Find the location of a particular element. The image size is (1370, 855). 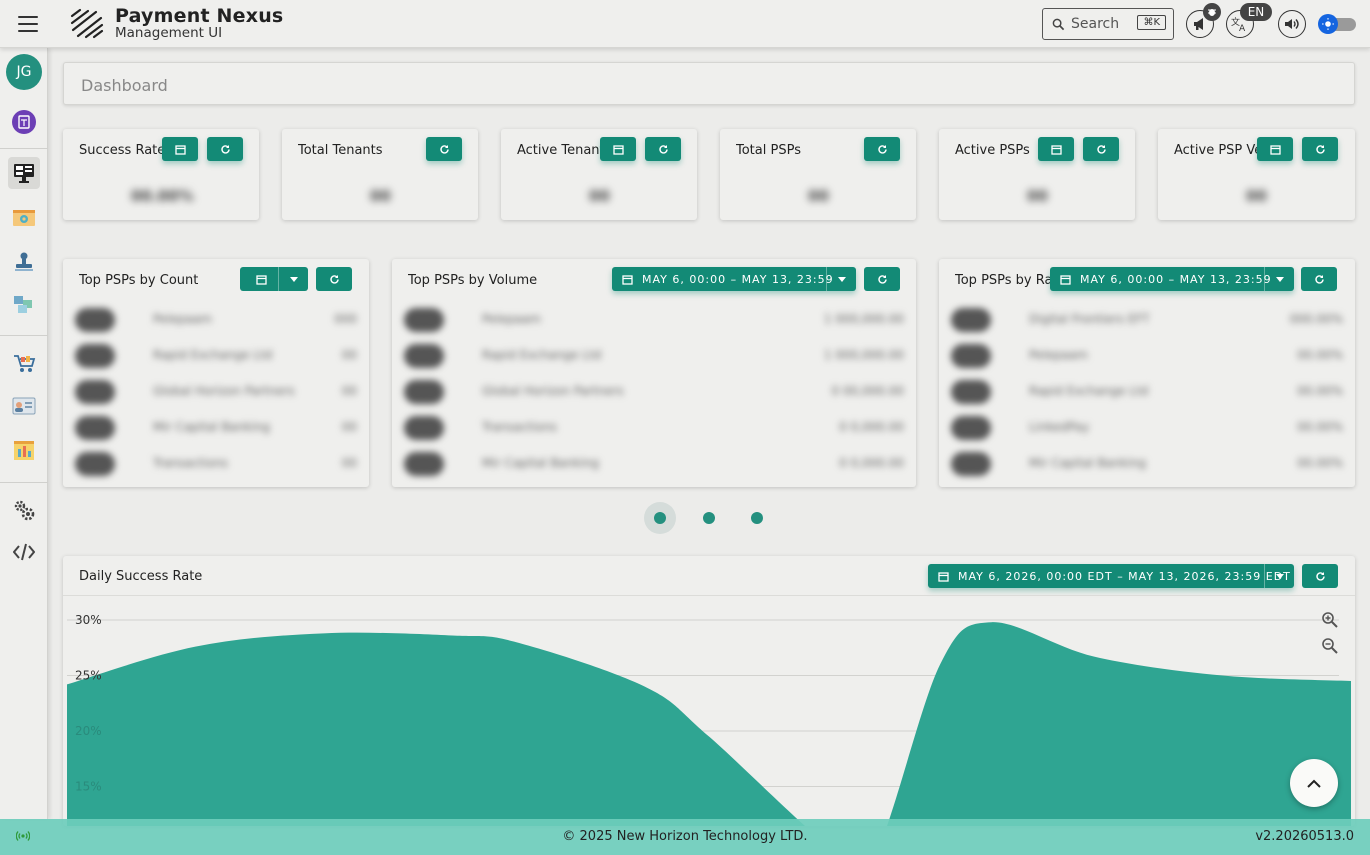

stat-title: Active Tenants is located at coordinates (564, 150).